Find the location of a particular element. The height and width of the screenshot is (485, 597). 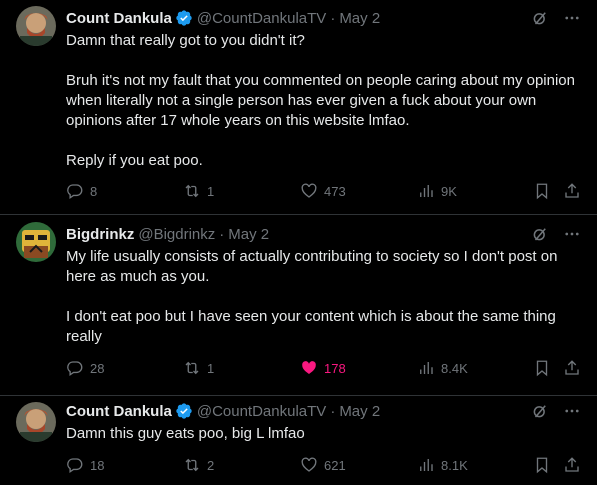

reply-button: 8 is located at coordinates (81, 191).